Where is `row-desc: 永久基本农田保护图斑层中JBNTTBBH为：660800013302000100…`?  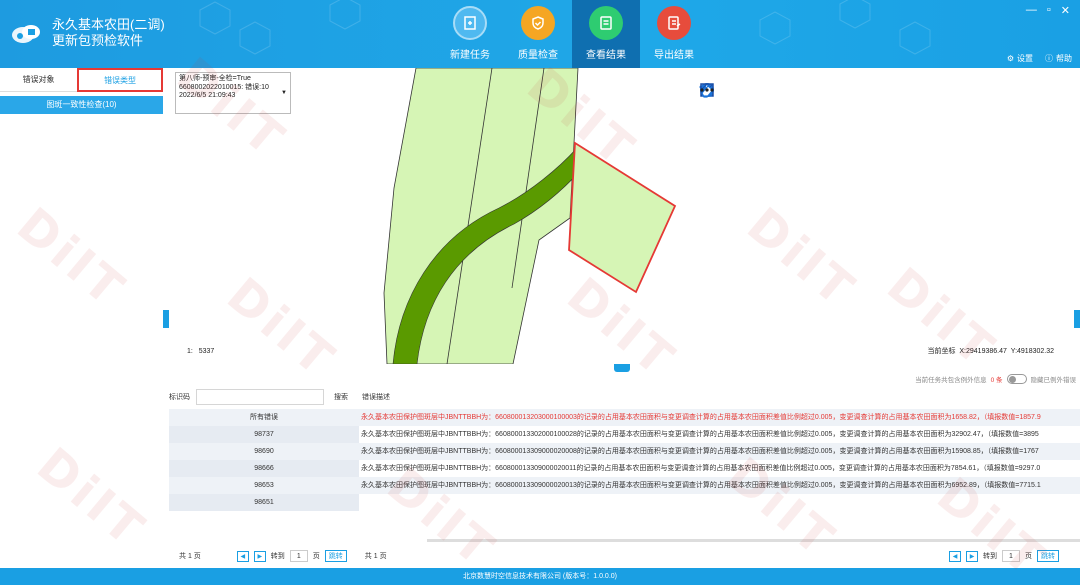
row-desc: 永久基本农田保护图斑层中JBNTTBBH为：660800013302000100… is located at coordinates (719, 434).